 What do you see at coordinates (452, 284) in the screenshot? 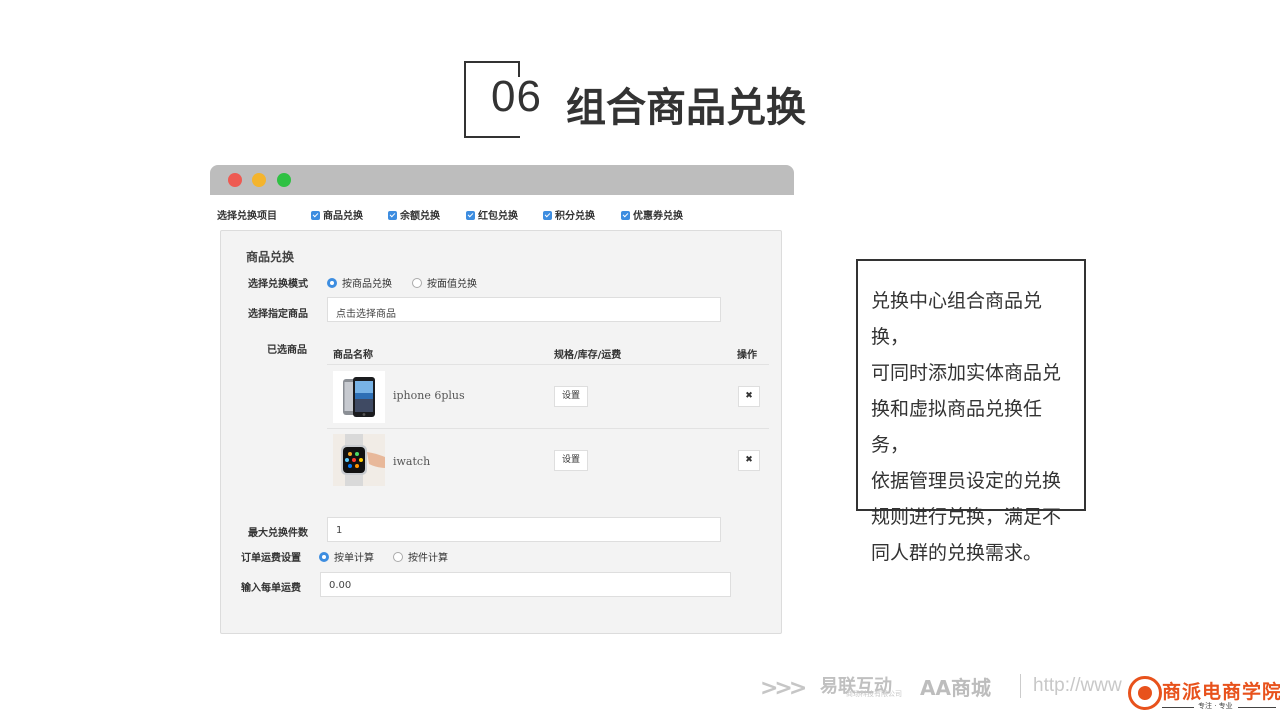
I see `radio-label: 按面值兑换` at bounding box center [452, 284].